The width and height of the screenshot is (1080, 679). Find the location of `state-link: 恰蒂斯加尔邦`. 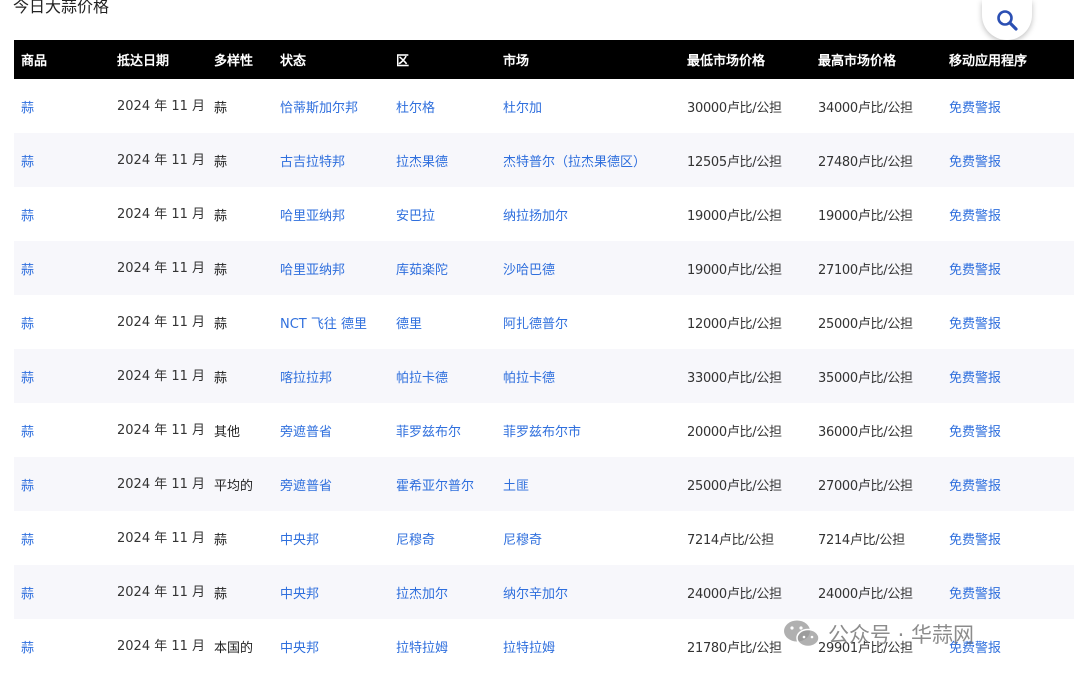

state-link: 恰蒂斯加尔邦 is located at coordinates (331, 106).